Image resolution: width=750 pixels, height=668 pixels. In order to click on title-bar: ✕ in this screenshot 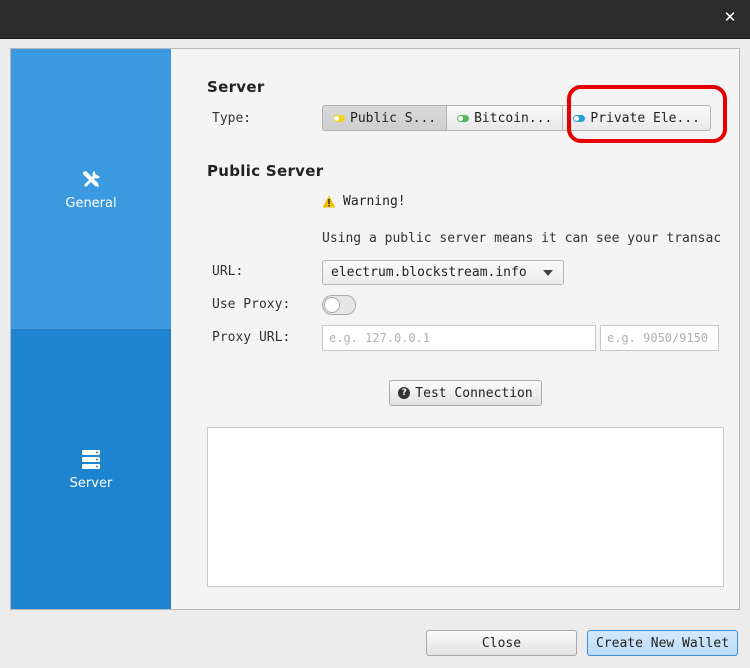, I will do `click(375, 19)`.